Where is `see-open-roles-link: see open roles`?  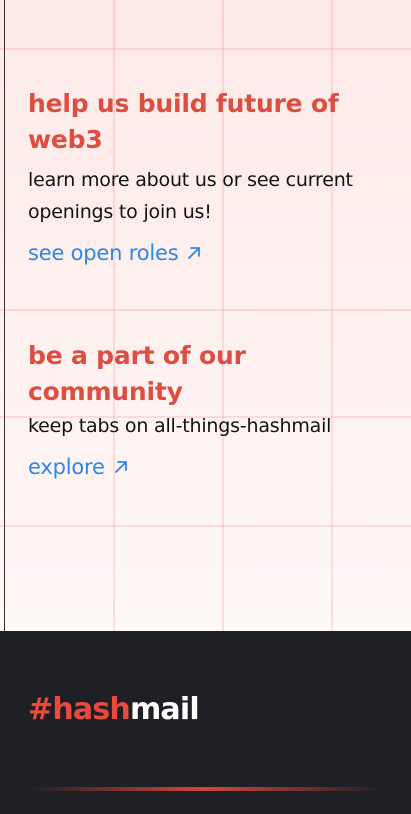
see-open-roles-link: see open roles is located at coordinates (115, 253).